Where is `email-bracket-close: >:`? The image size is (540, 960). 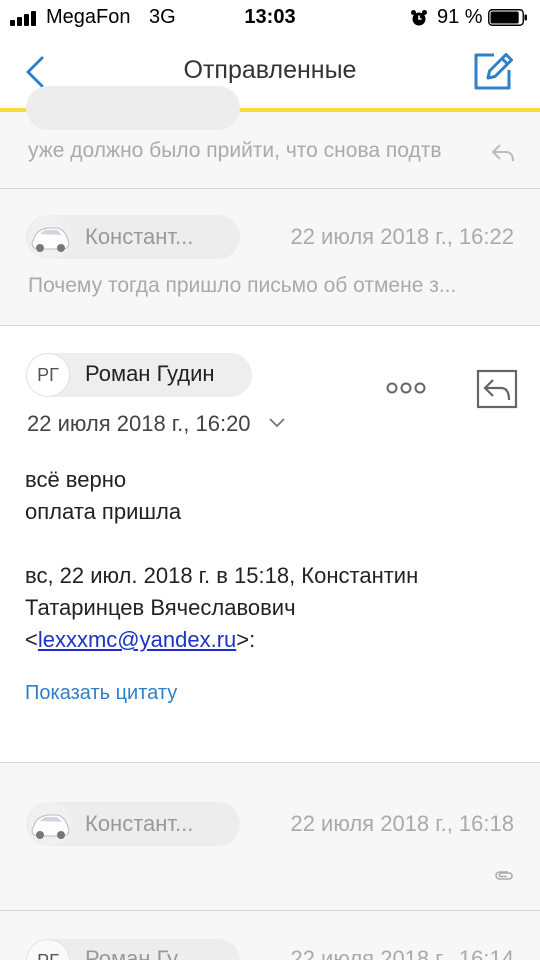 email-bracket-close: >: is located at coordinates (246, 639).